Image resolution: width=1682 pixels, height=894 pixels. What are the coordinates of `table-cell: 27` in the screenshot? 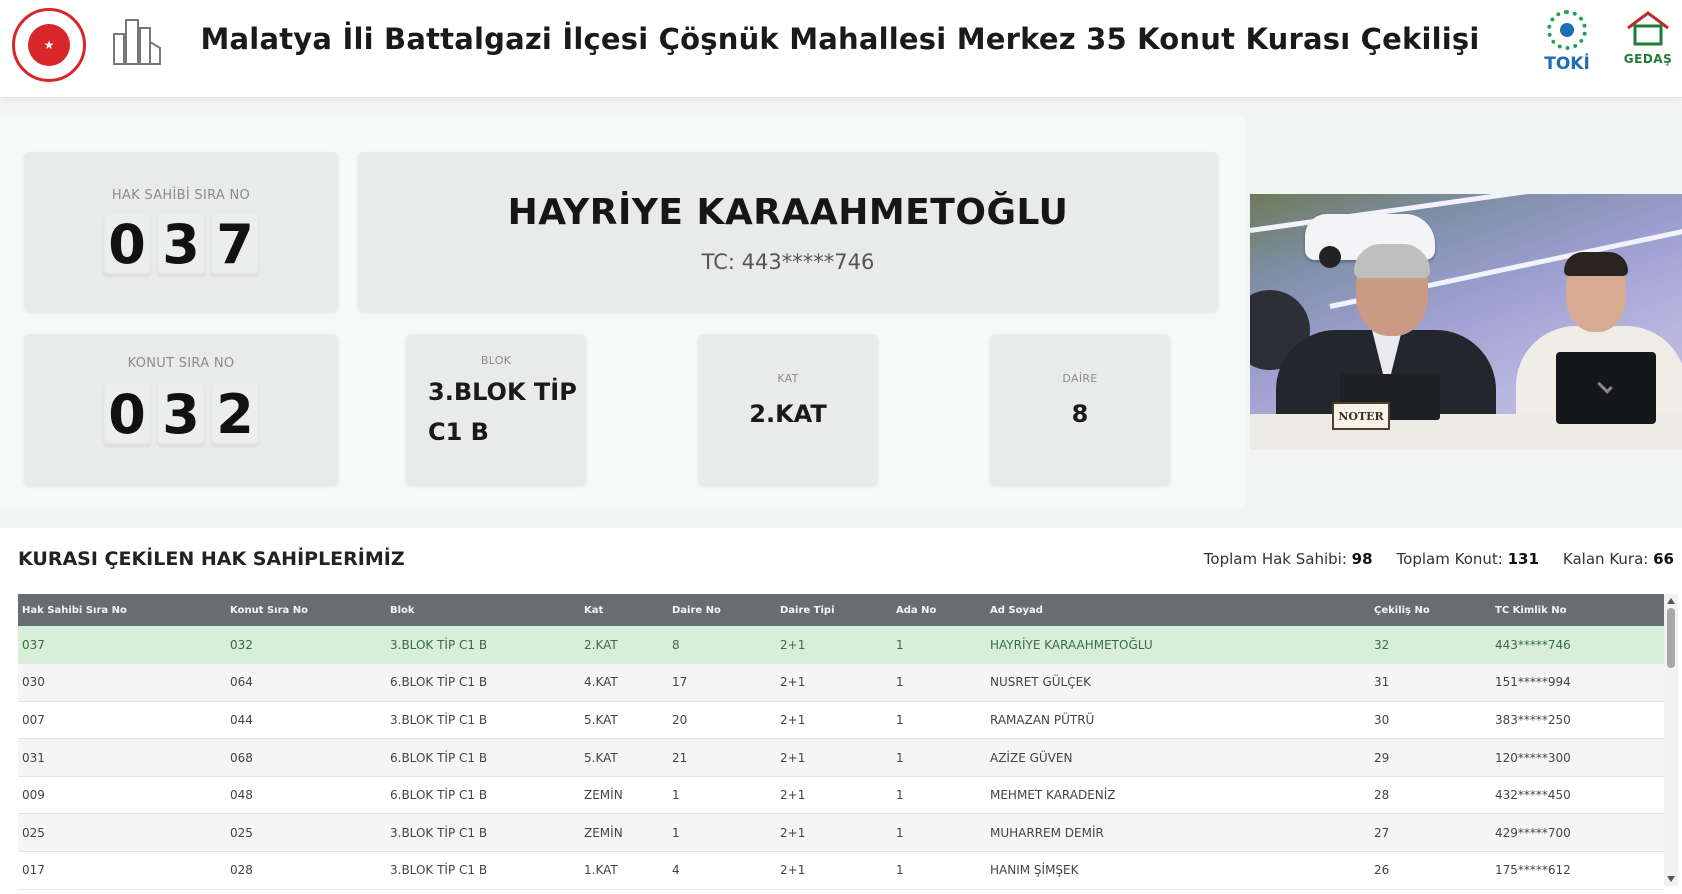 It's located at (1430, 833).